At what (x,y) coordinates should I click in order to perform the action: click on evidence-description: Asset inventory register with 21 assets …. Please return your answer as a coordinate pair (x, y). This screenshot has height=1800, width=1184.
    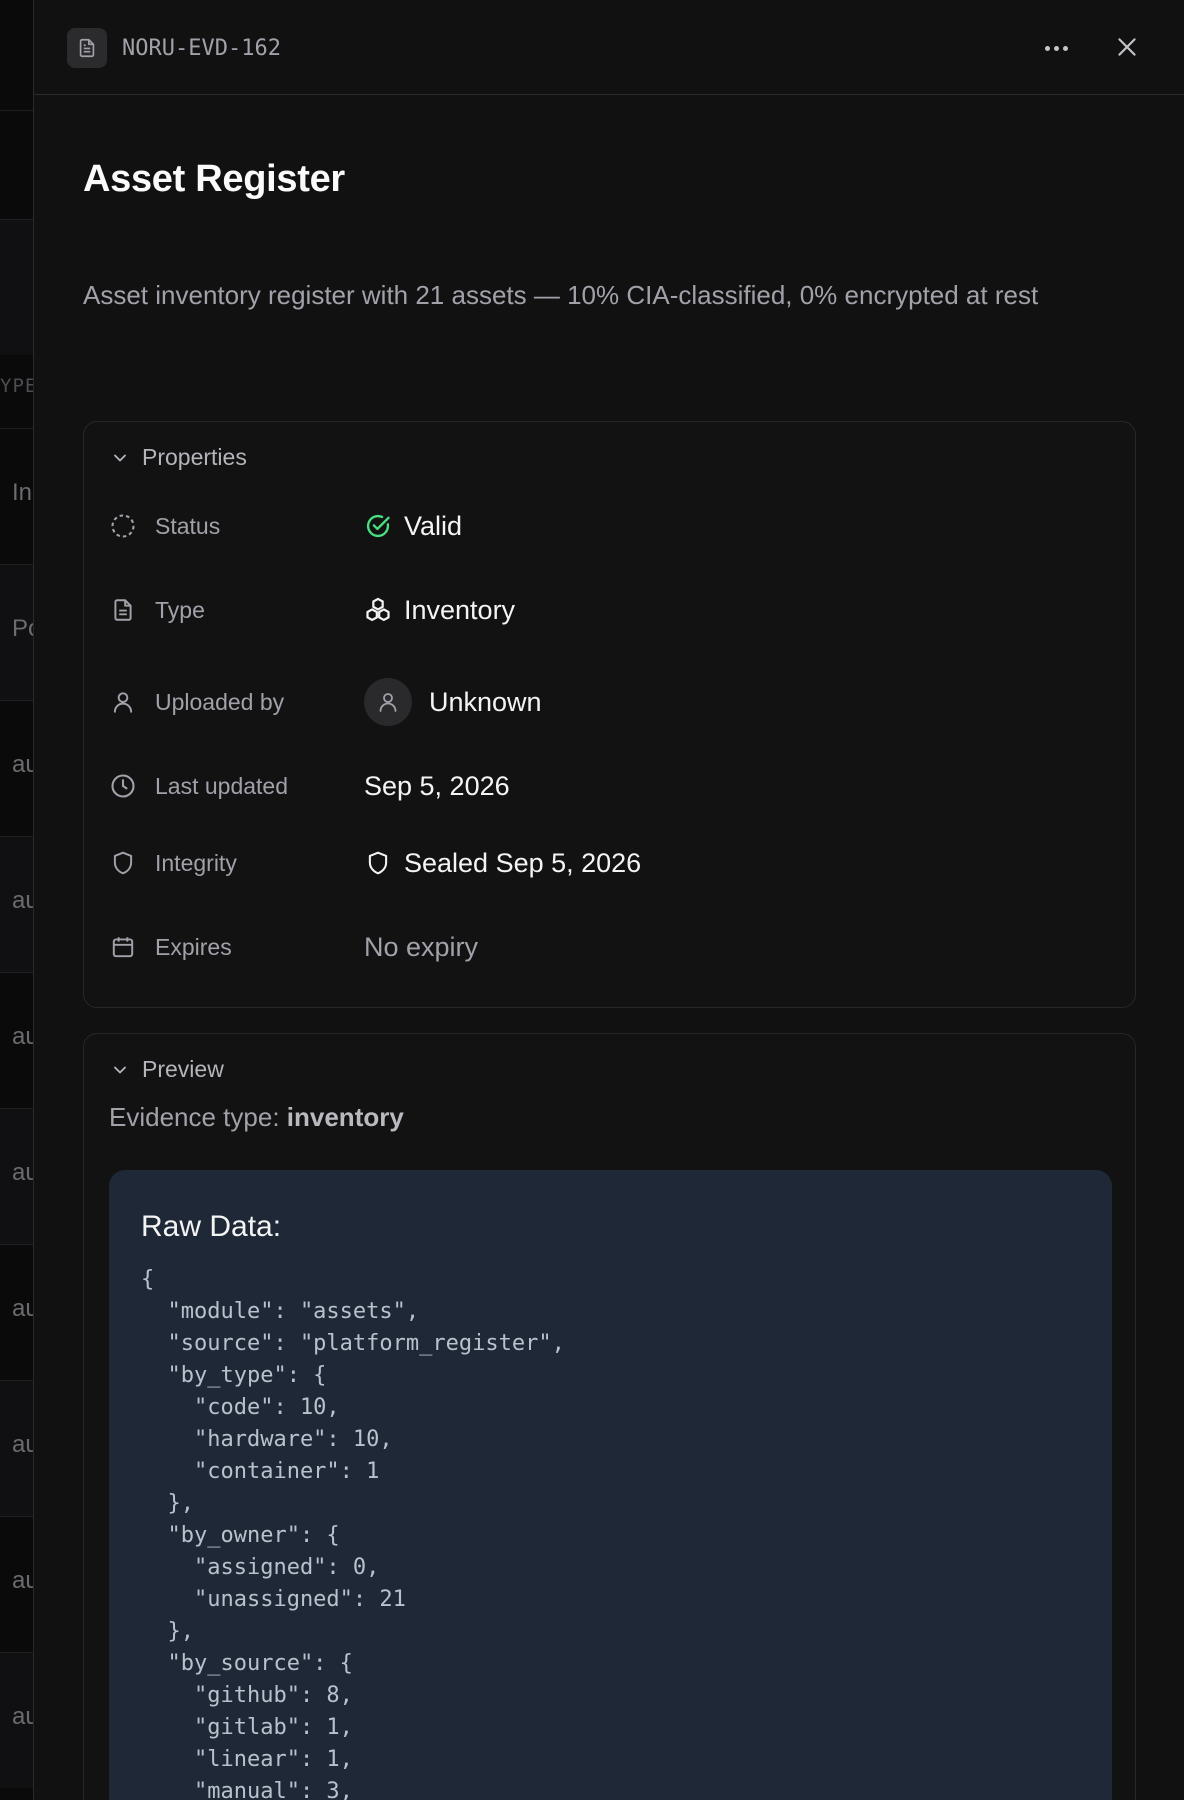
    Looking at the image, I should click on (561, 295).